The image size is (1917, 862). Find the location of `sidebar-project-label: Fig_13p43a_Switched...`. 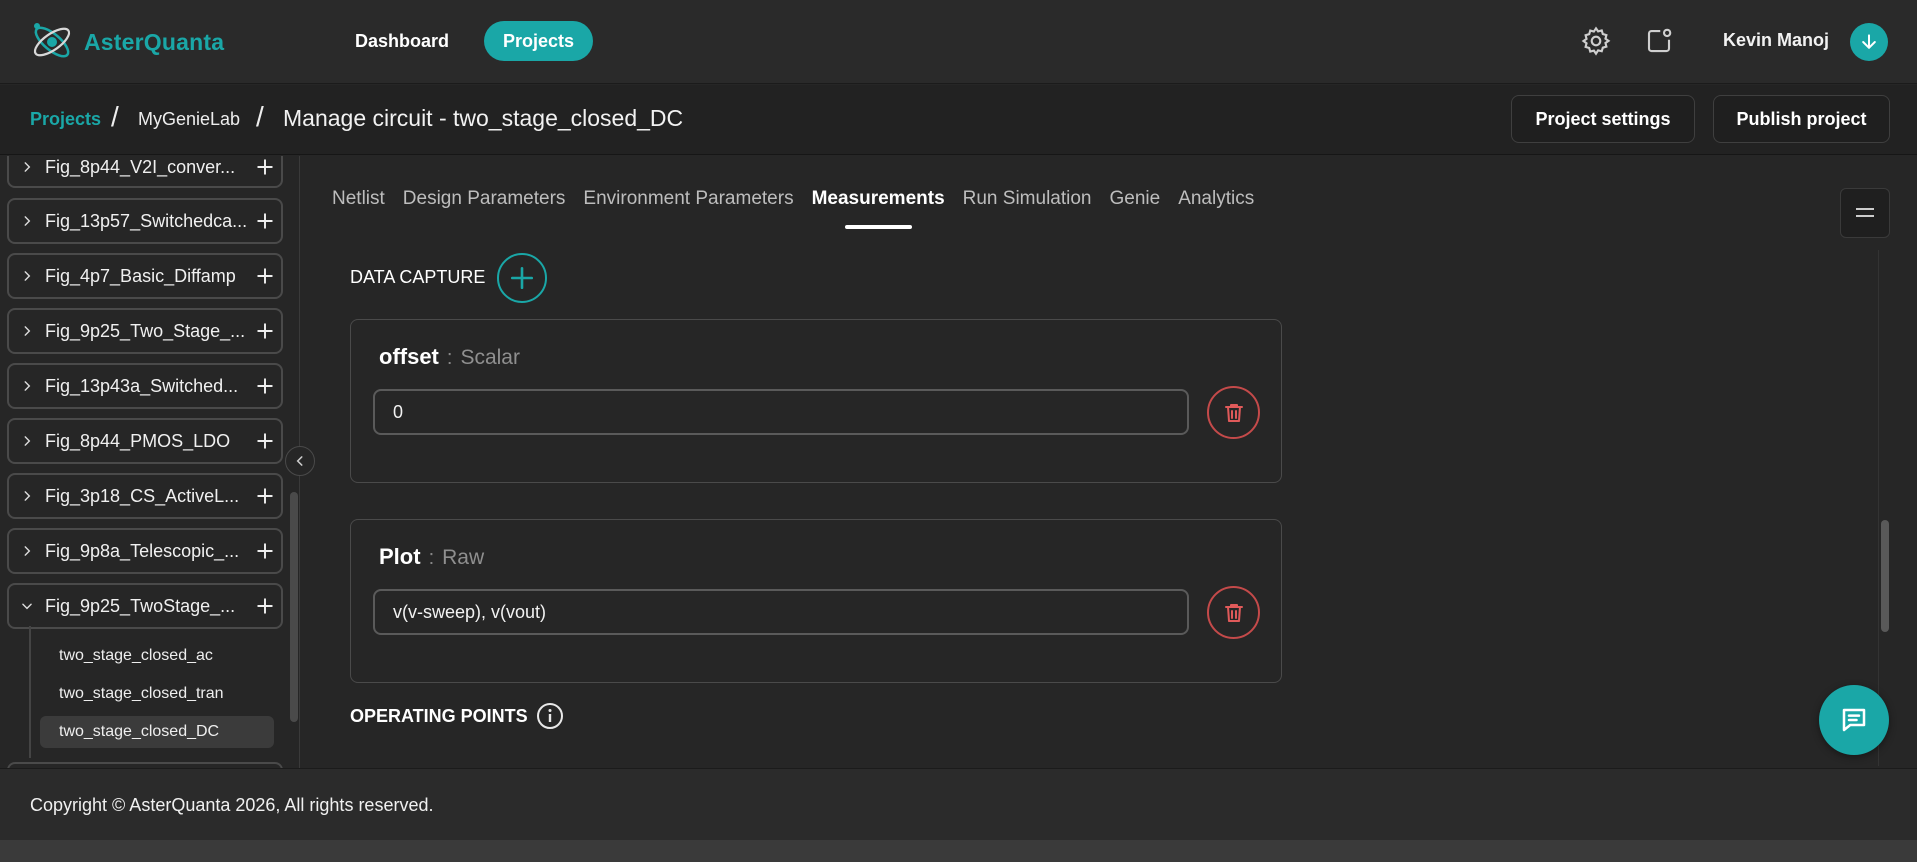

sidebar-project-label: Fig_13p43a_Switched... is located at coordinates (142, 385).